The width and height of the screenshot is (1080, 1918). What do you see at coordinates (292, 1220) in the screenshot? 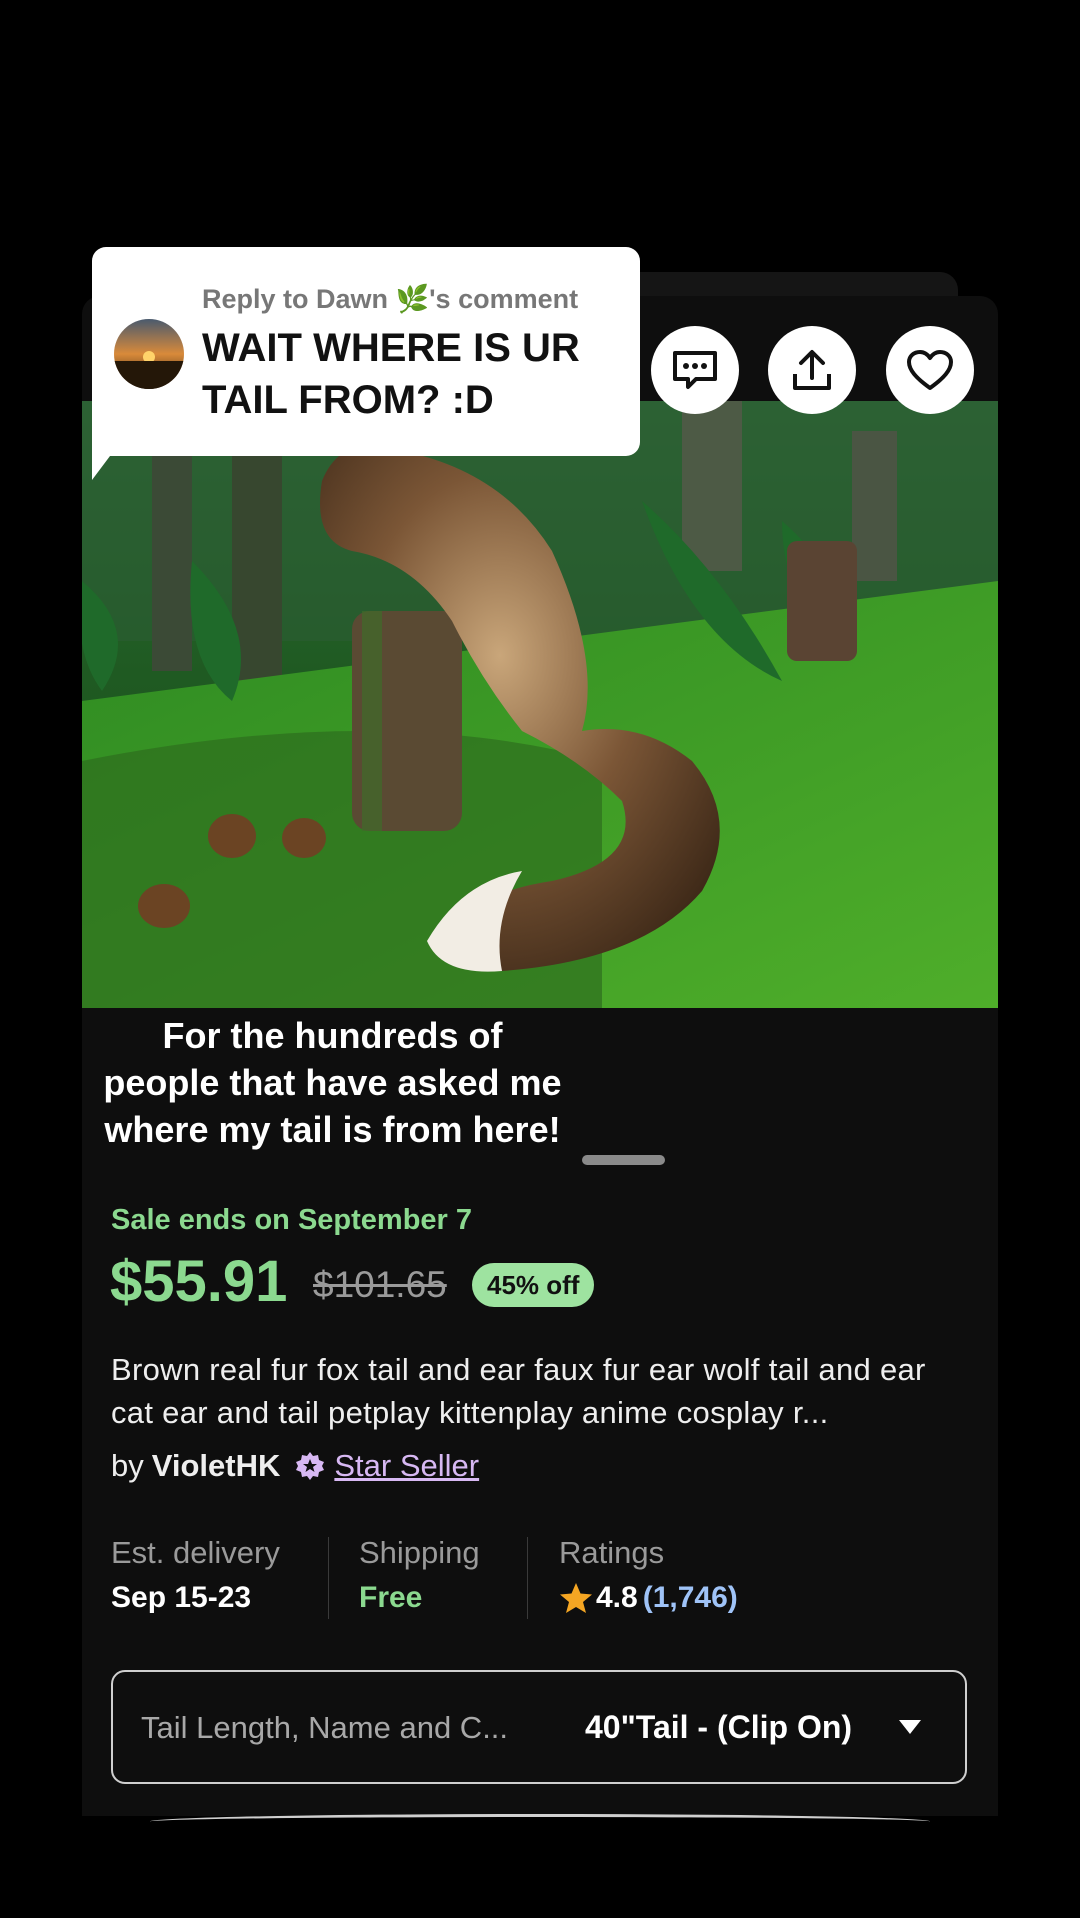
I see `sale-ends-text: Sale ends on September 7` at bounding box center [292, 1220].